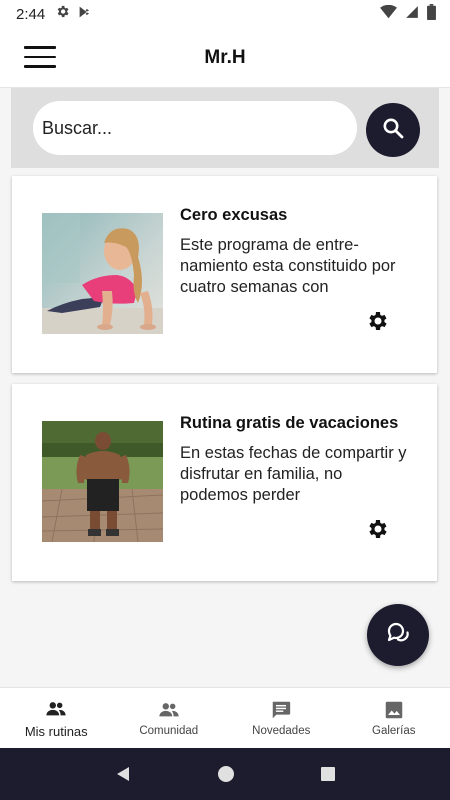  I want to click on routine-title: Rutina gratis de vacaciones, so click(289, 423).